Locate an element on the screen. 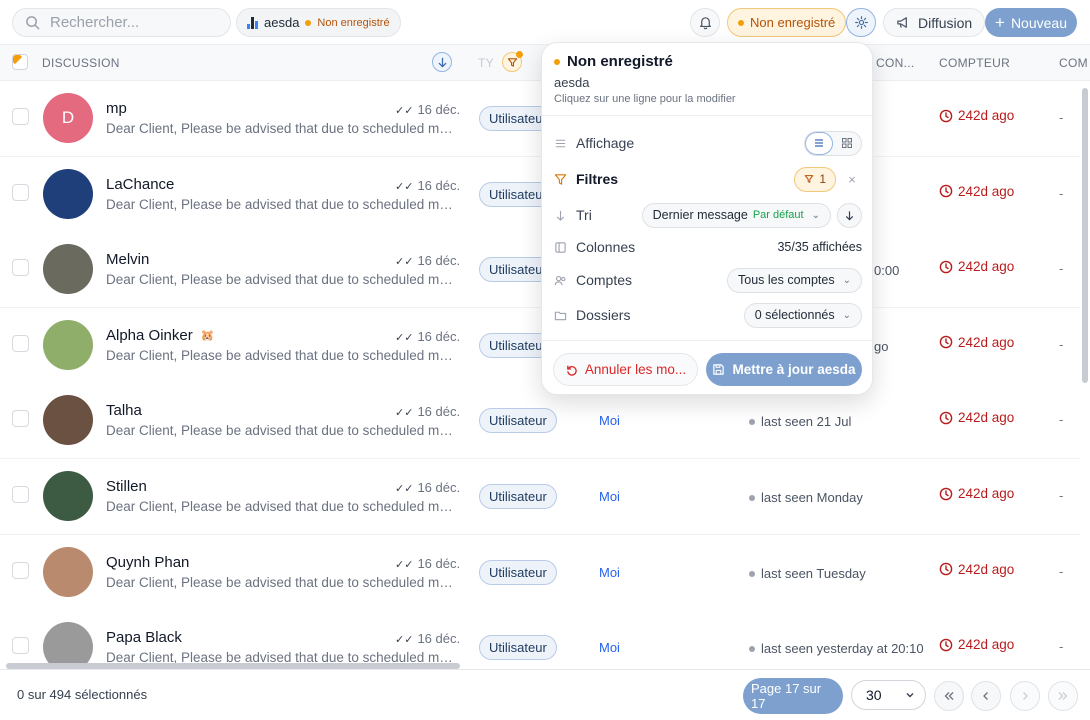  folders-select: 0 sélectionnés ⌄ is located at coordinates (802, 315).